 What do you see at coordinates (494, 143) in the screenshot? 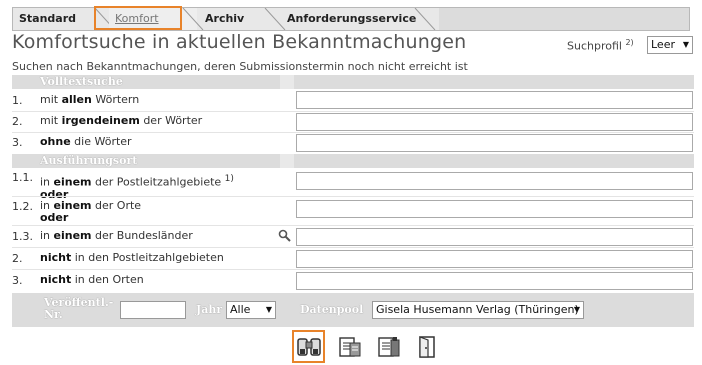
I see `volltext-ohne-input` at bounding box center [494, 143].